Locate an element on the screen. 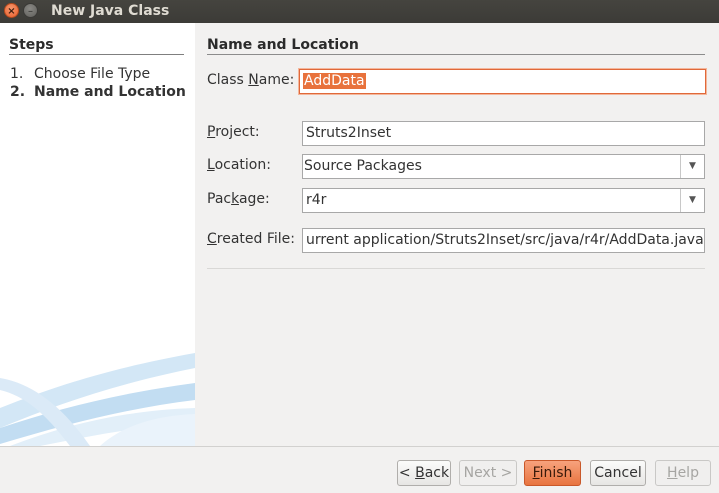 This screenshot has height=493, width=719. step-label: Choose File Type is located at coordinates (92, 74).